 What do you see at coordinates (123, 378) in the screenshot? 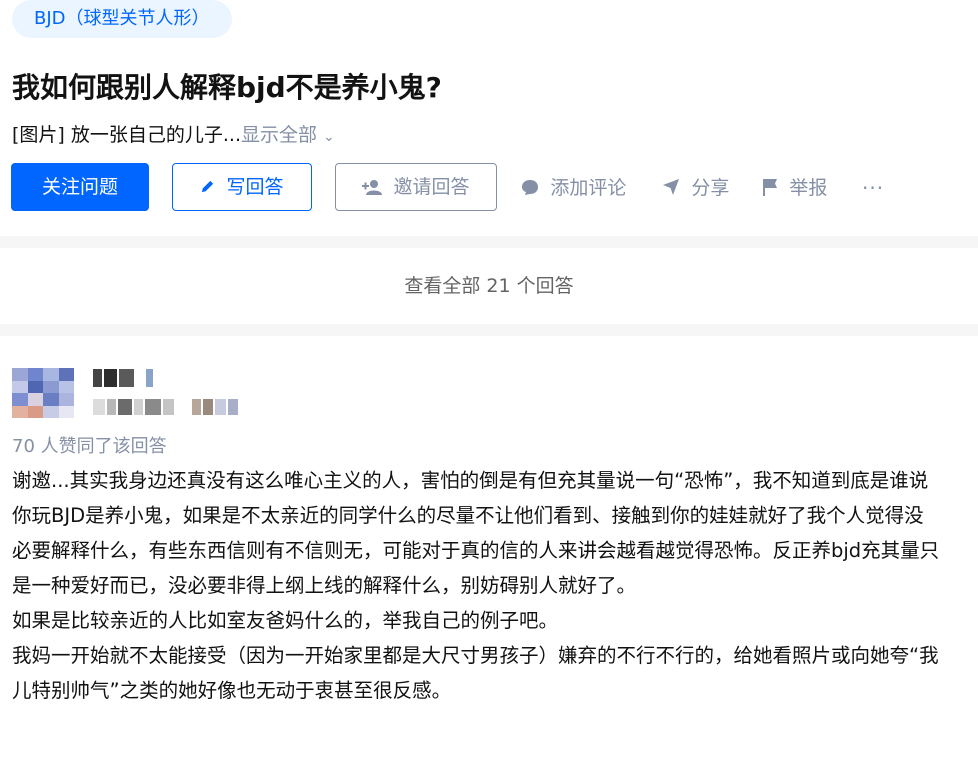
I see `author-name-redacted` at bounding box center [123, 378].